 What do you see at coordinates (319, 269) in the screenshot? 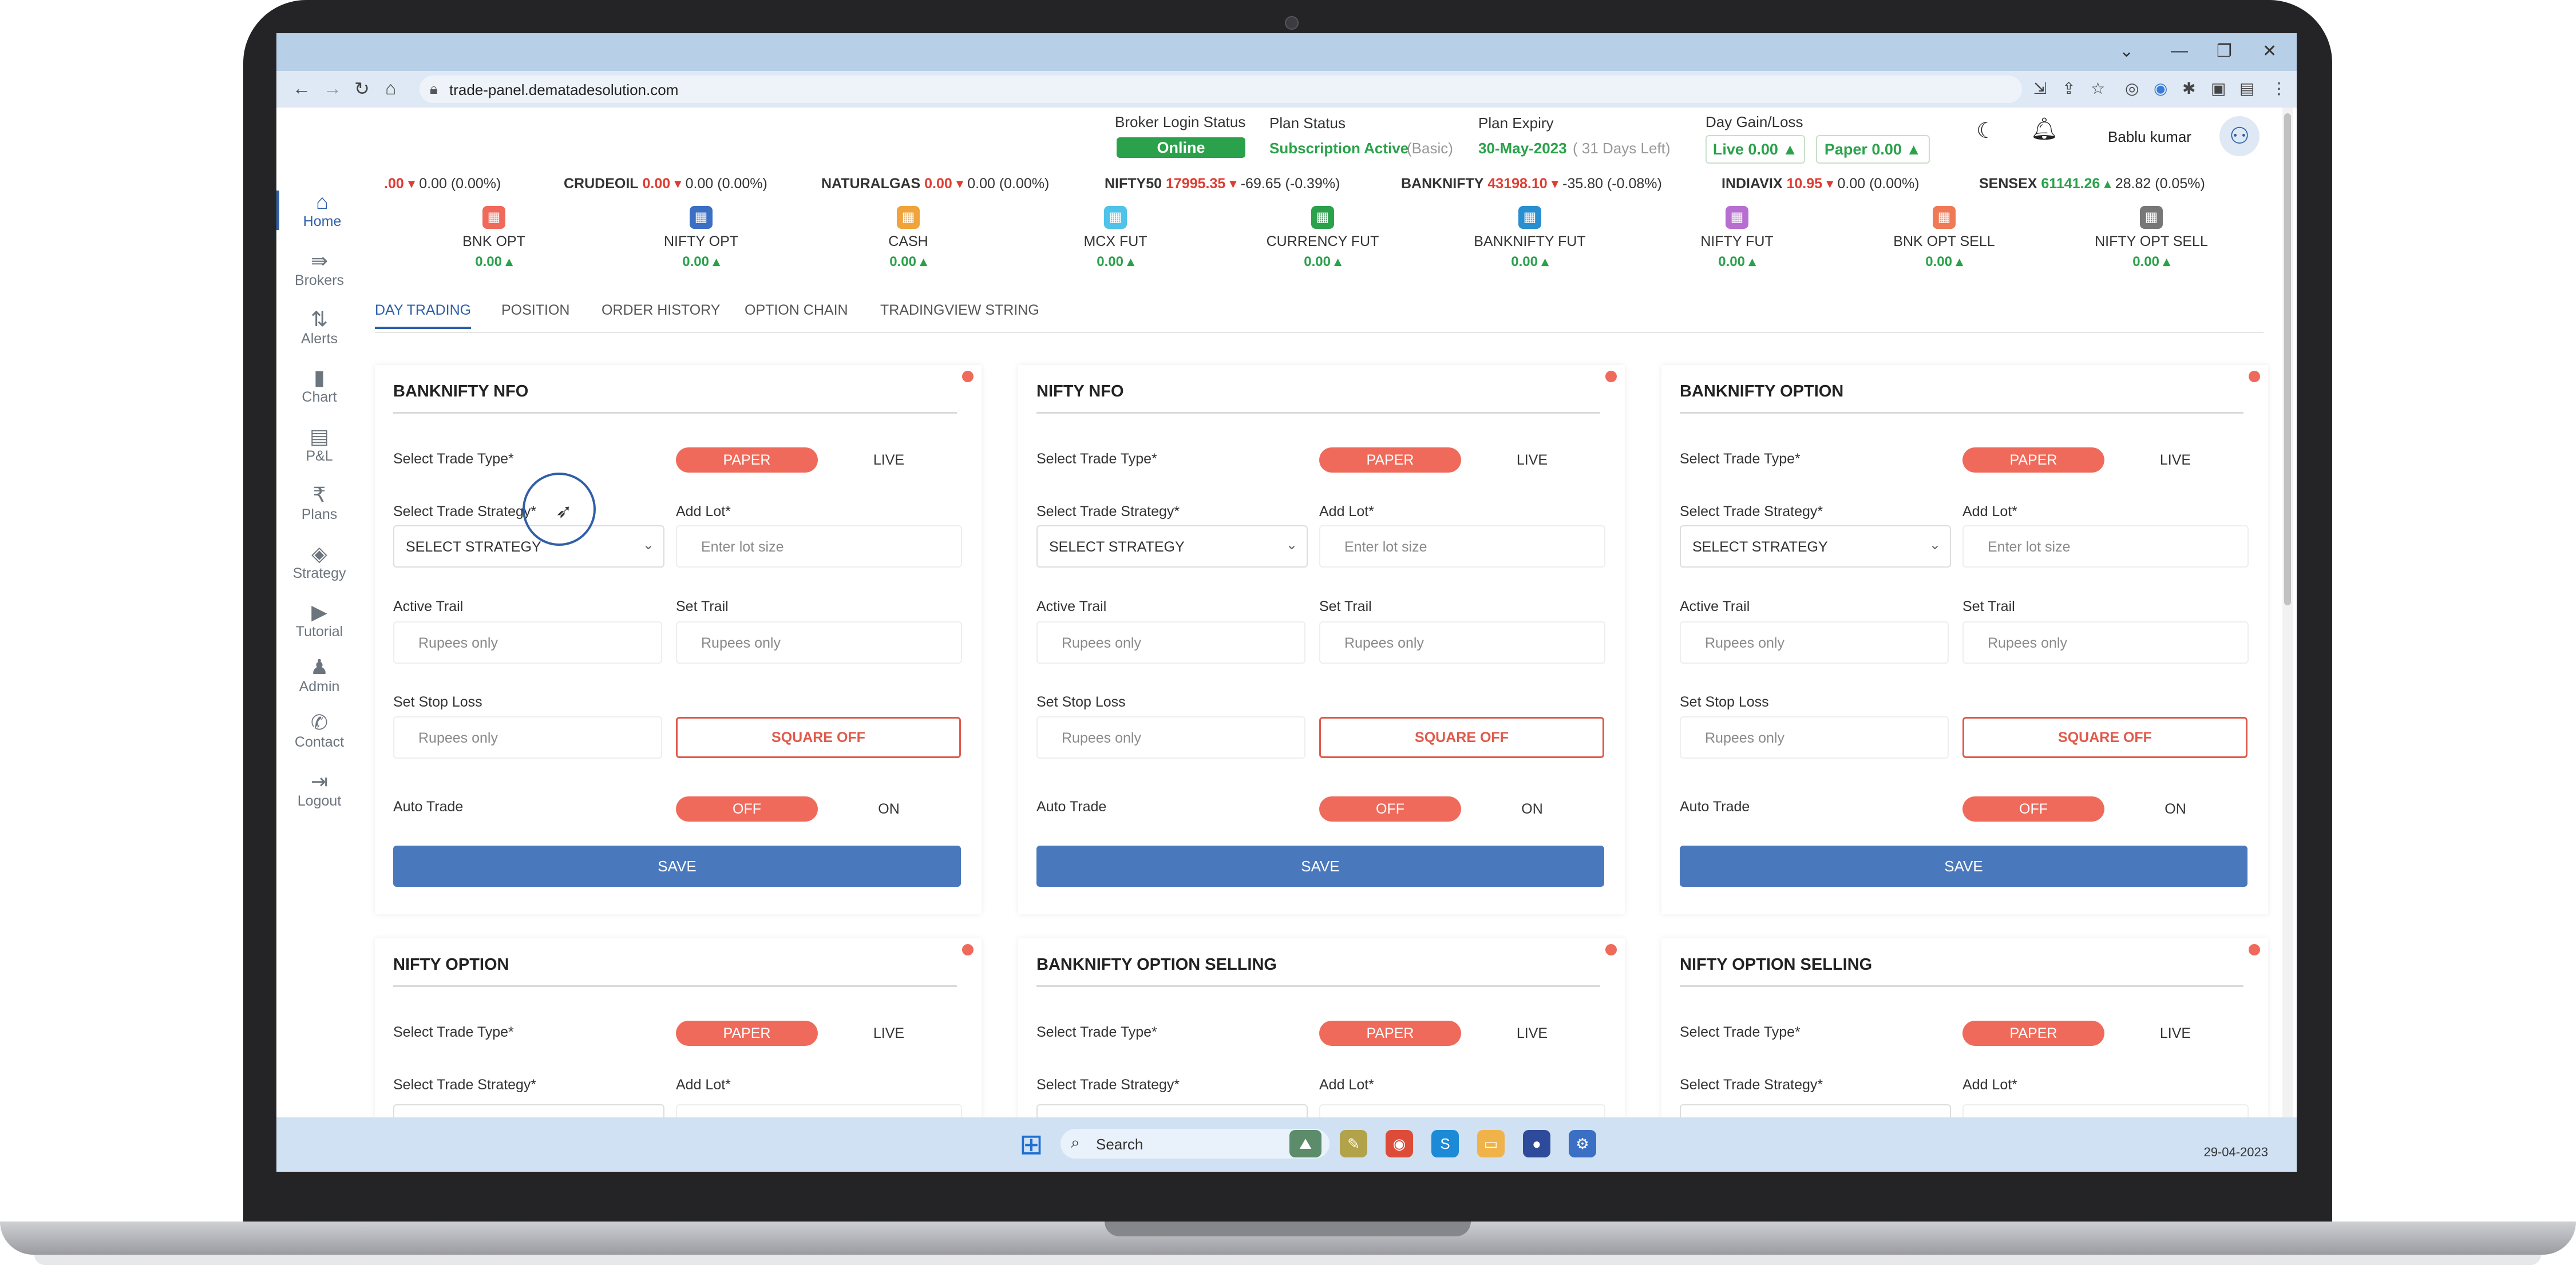
I see `sidebar-item-brokers: ⇛ Brokers` at bounding box center [319, 269].